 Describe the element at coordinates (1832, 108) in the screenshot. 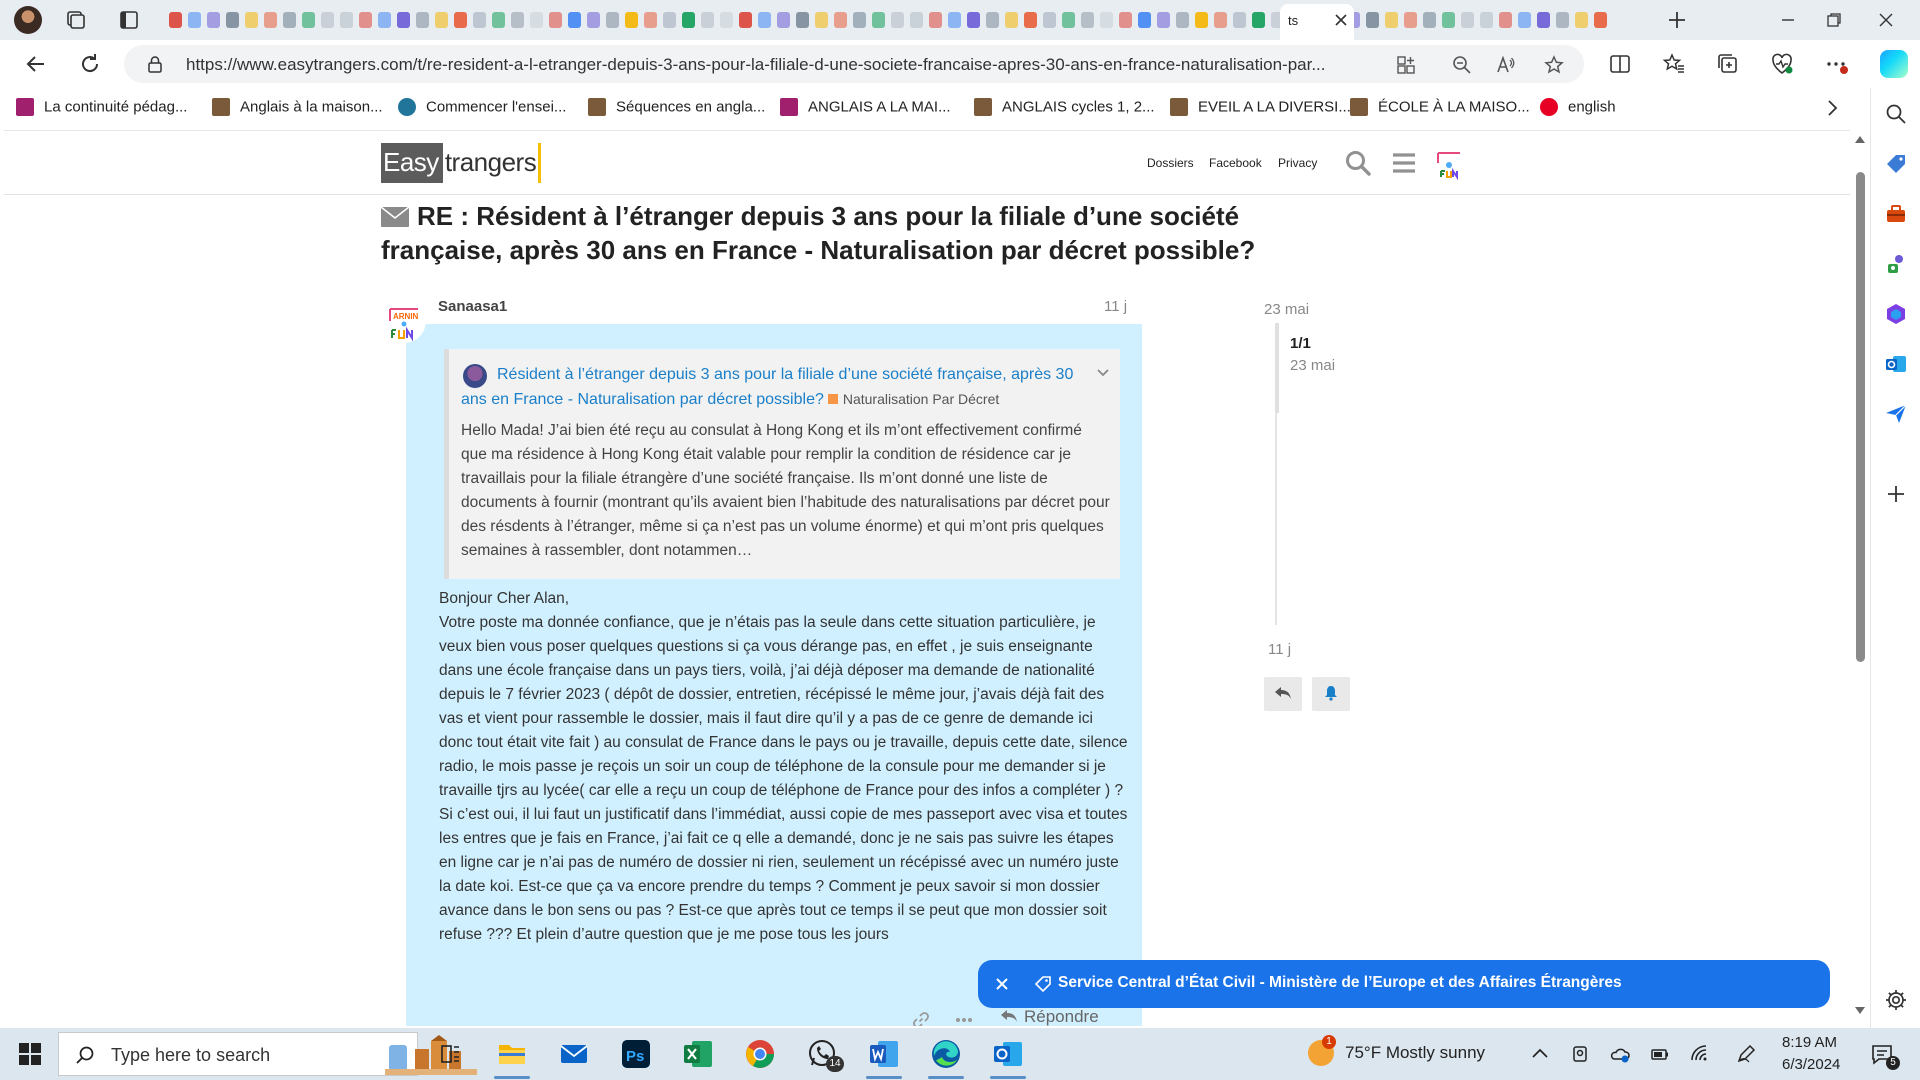

I see `chevron-right-icon` at that location.